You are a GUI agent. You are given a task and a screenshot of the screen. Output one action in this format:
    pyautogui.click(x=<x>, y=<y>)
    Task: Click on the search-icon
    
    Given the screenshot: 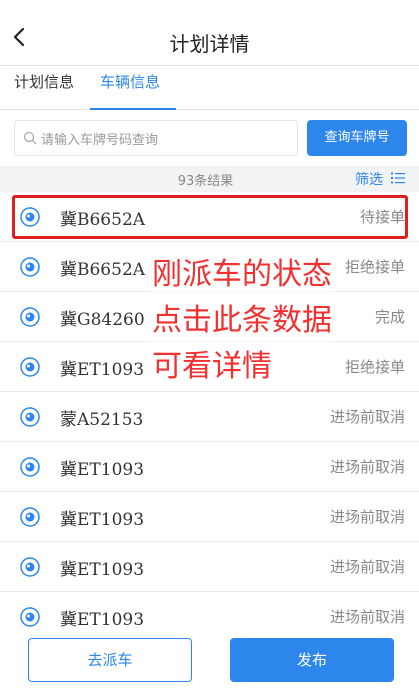 What is the action you would take?
    pyautogui.click(x=30, y=138)
    